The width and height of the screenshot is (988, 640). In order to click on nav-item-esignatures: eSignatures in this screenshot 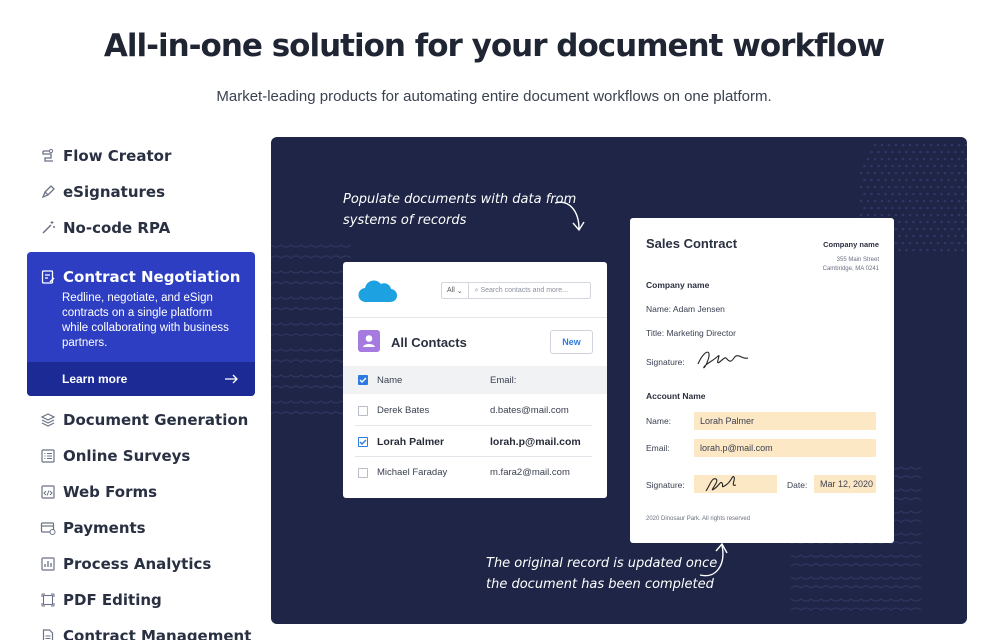, I will do `click(141, 192)`.